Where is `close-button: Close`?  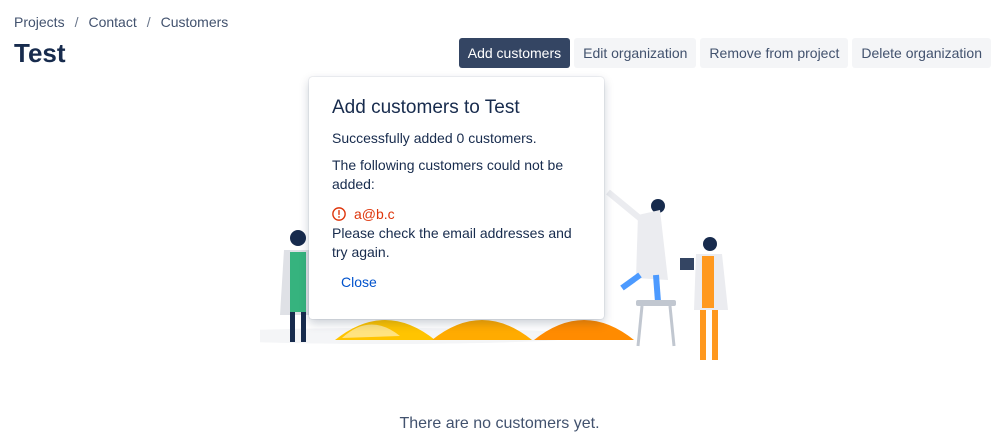
close-button: Close is located at coordinates (359, 282).